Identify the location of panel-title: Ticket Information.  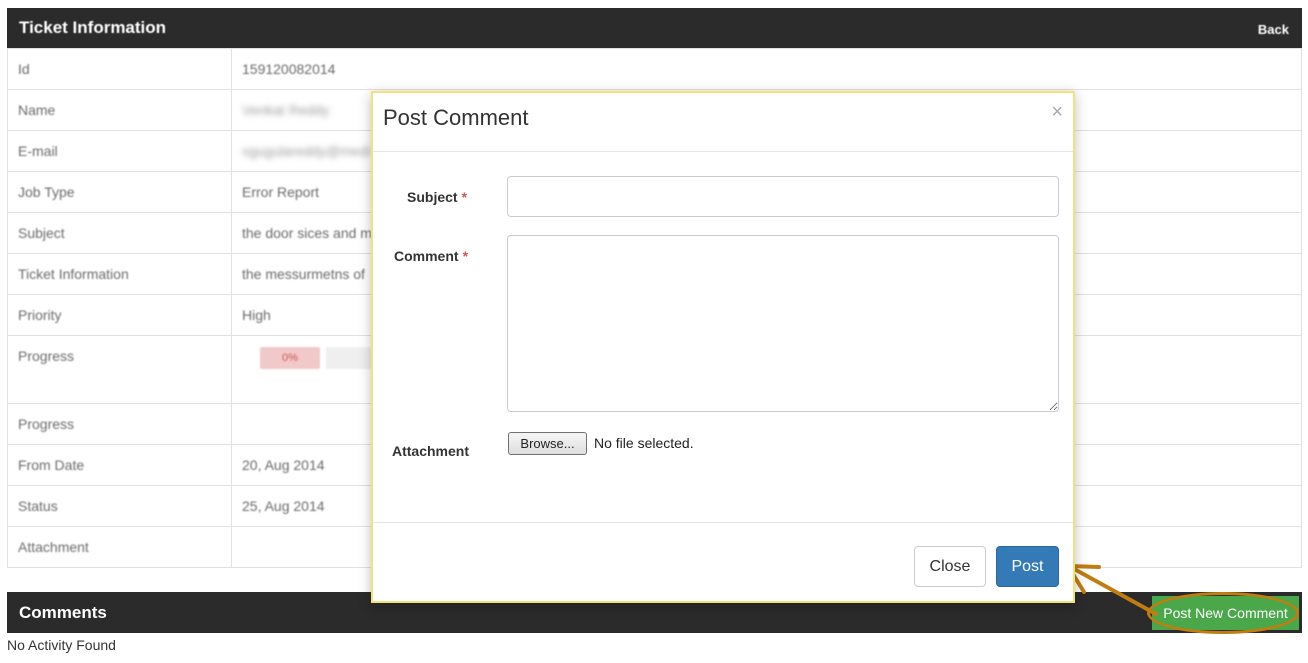
(93, 27).